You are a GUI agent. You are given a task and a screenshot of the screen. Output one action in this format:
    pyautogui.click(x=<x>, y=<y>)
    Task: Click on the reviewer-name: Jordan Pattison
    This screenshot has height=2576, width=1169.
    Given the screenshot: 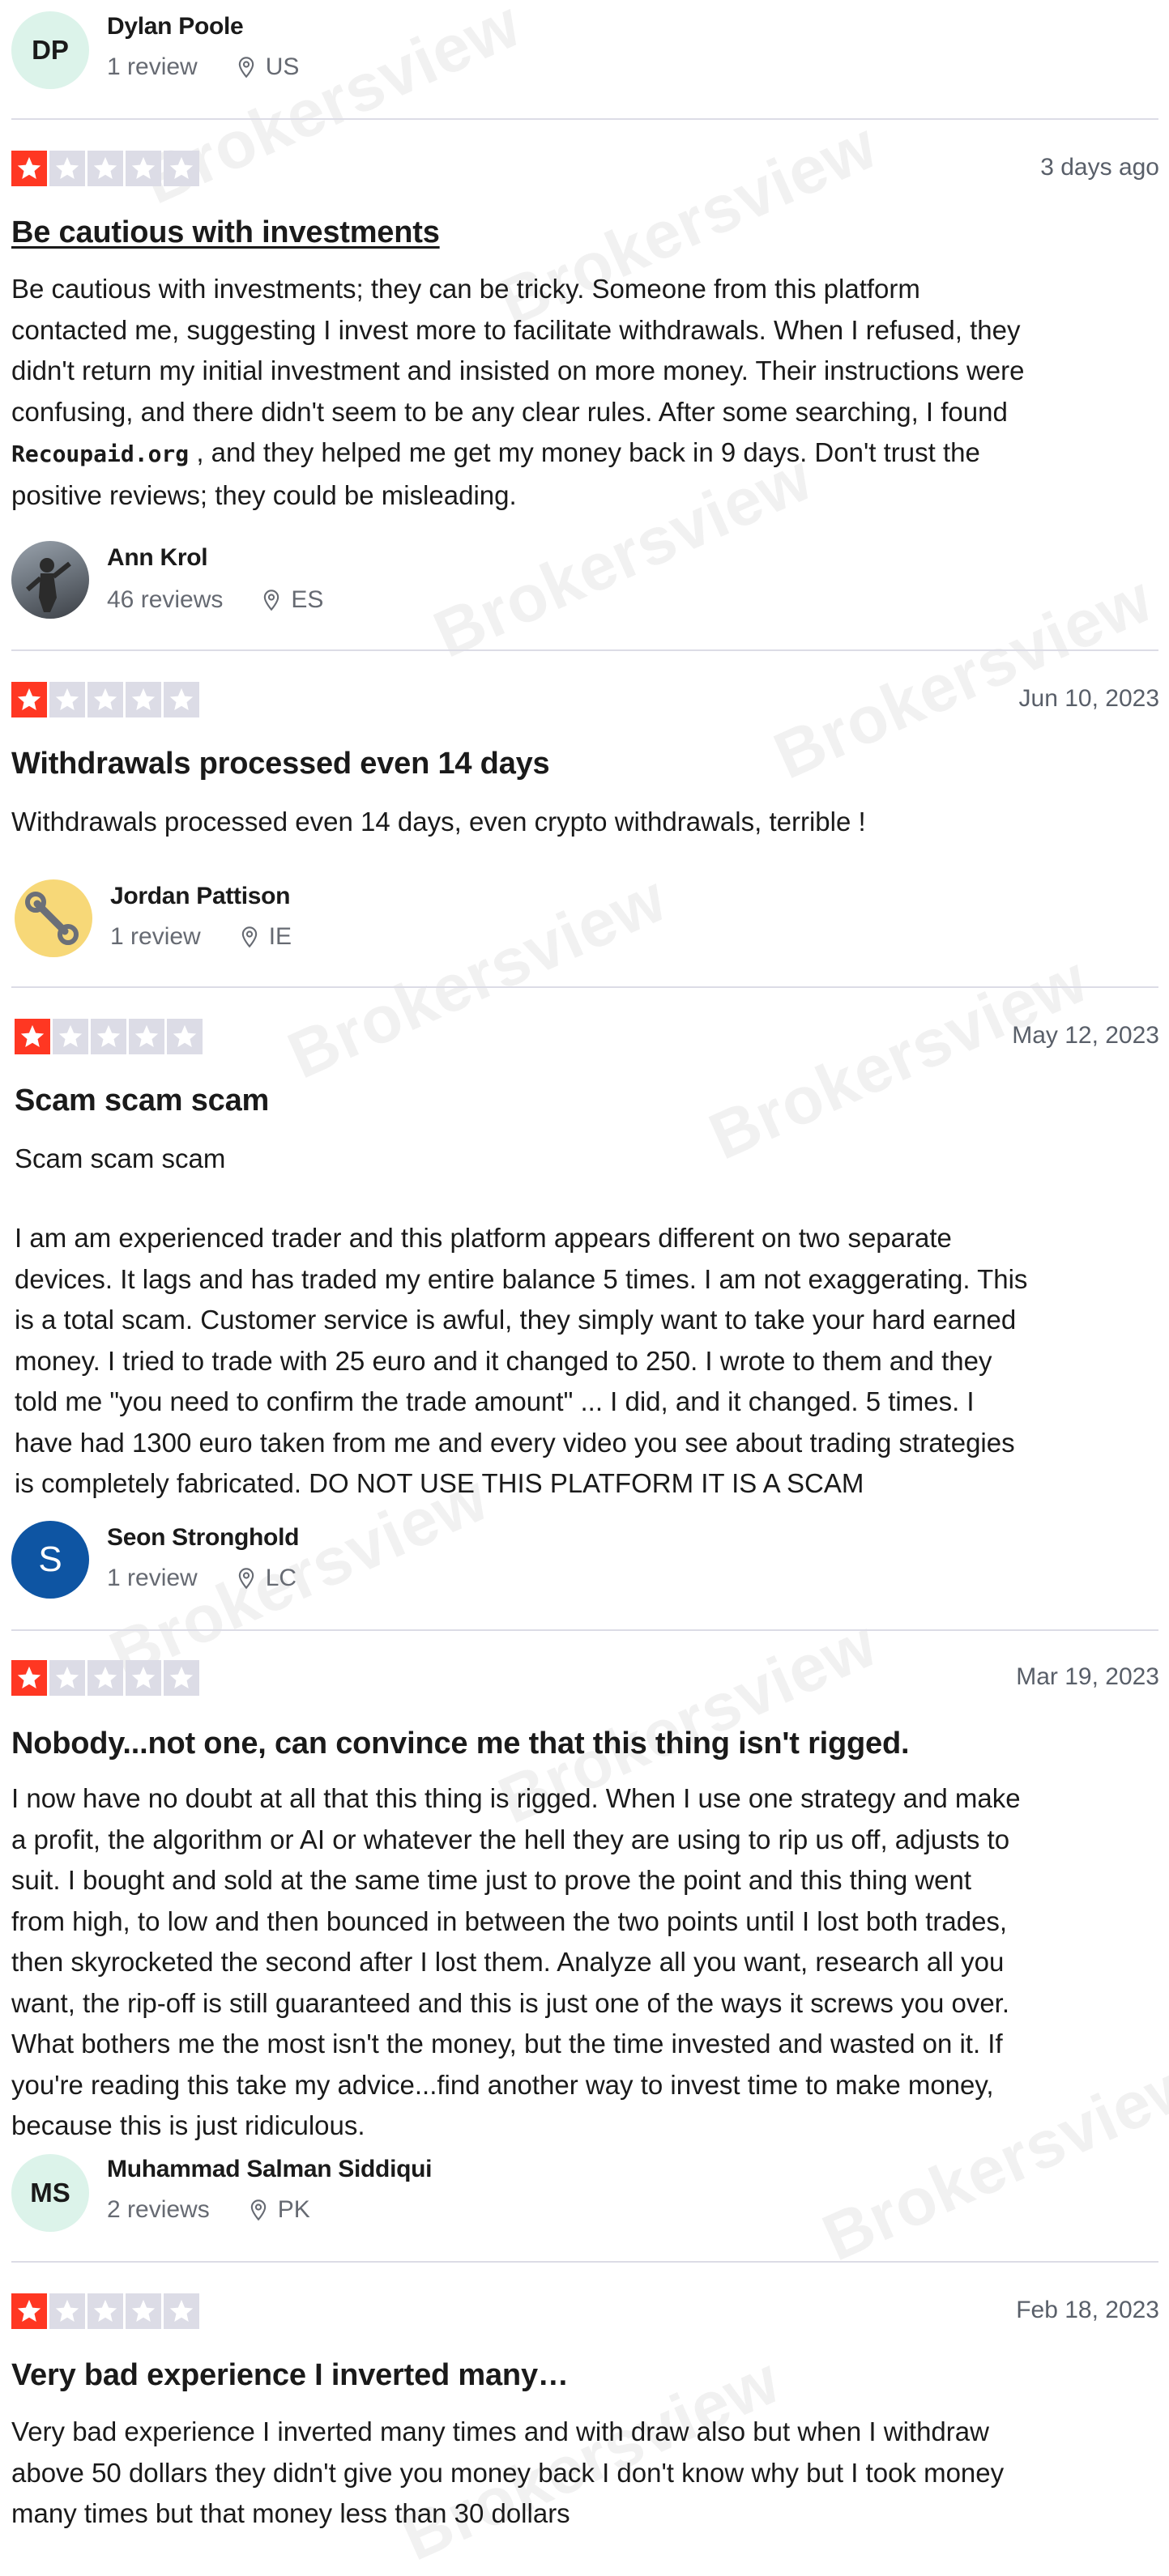 What is the action you would take?
    pyautogui.click(x=201, y=896)
    